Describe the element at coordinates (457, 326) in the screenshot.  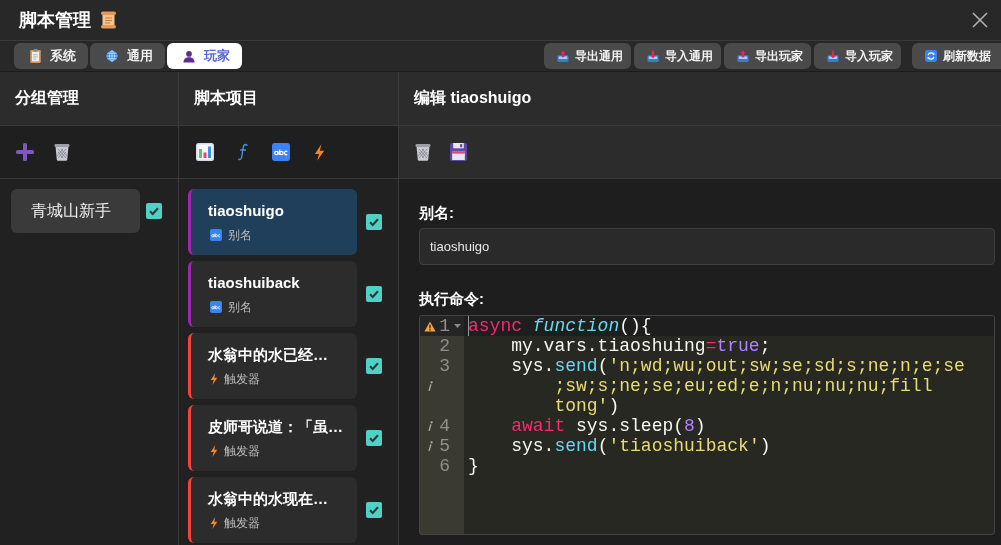
I see `fold-caret-icon` at that location.